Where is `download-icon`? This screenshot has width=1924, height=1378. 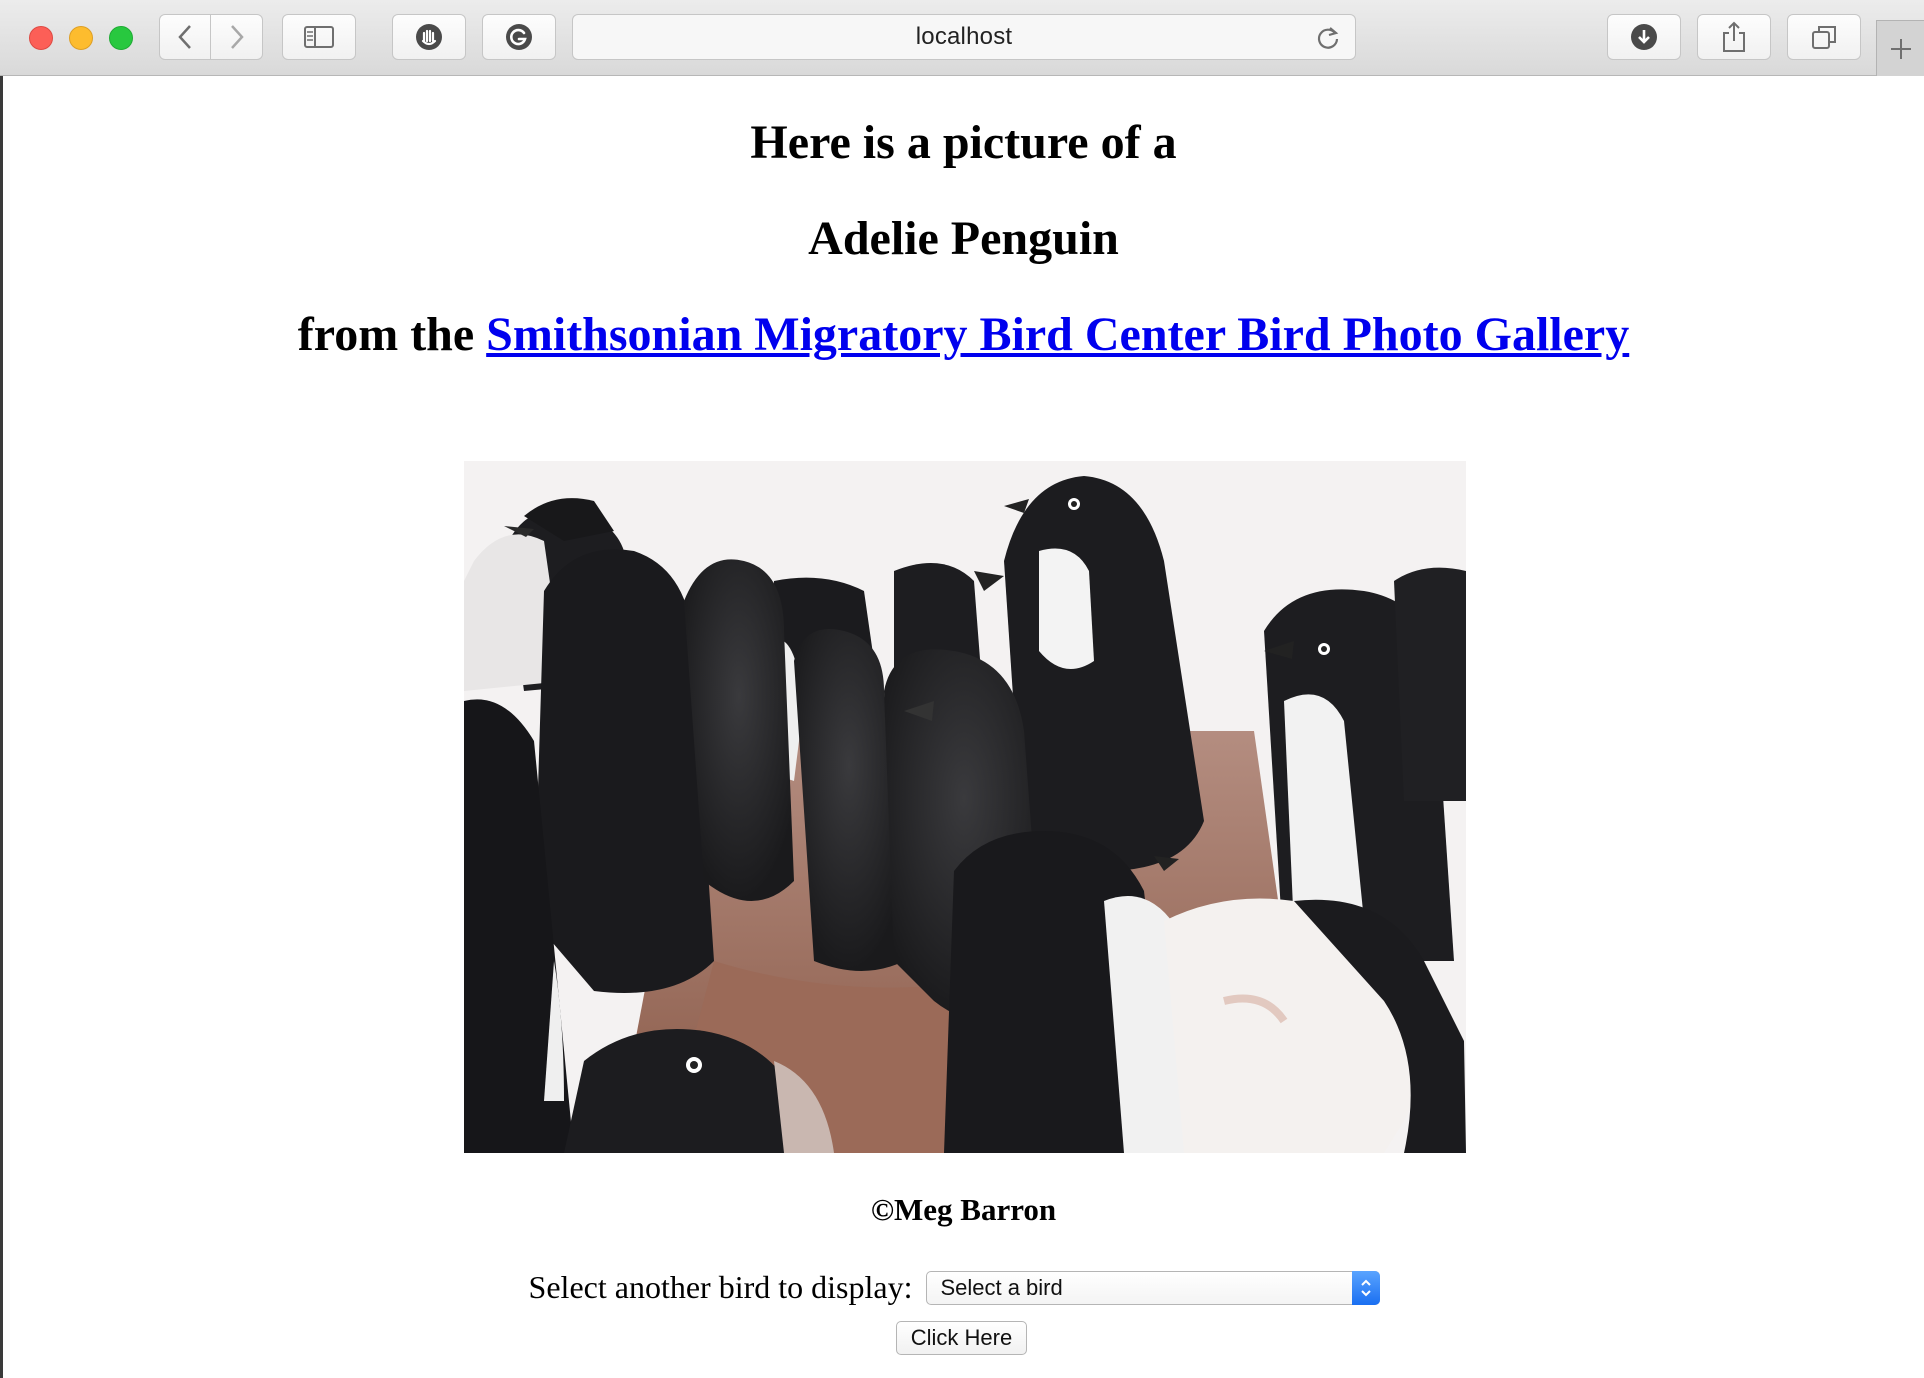 download-icon is located at coordinates (1644, 37).